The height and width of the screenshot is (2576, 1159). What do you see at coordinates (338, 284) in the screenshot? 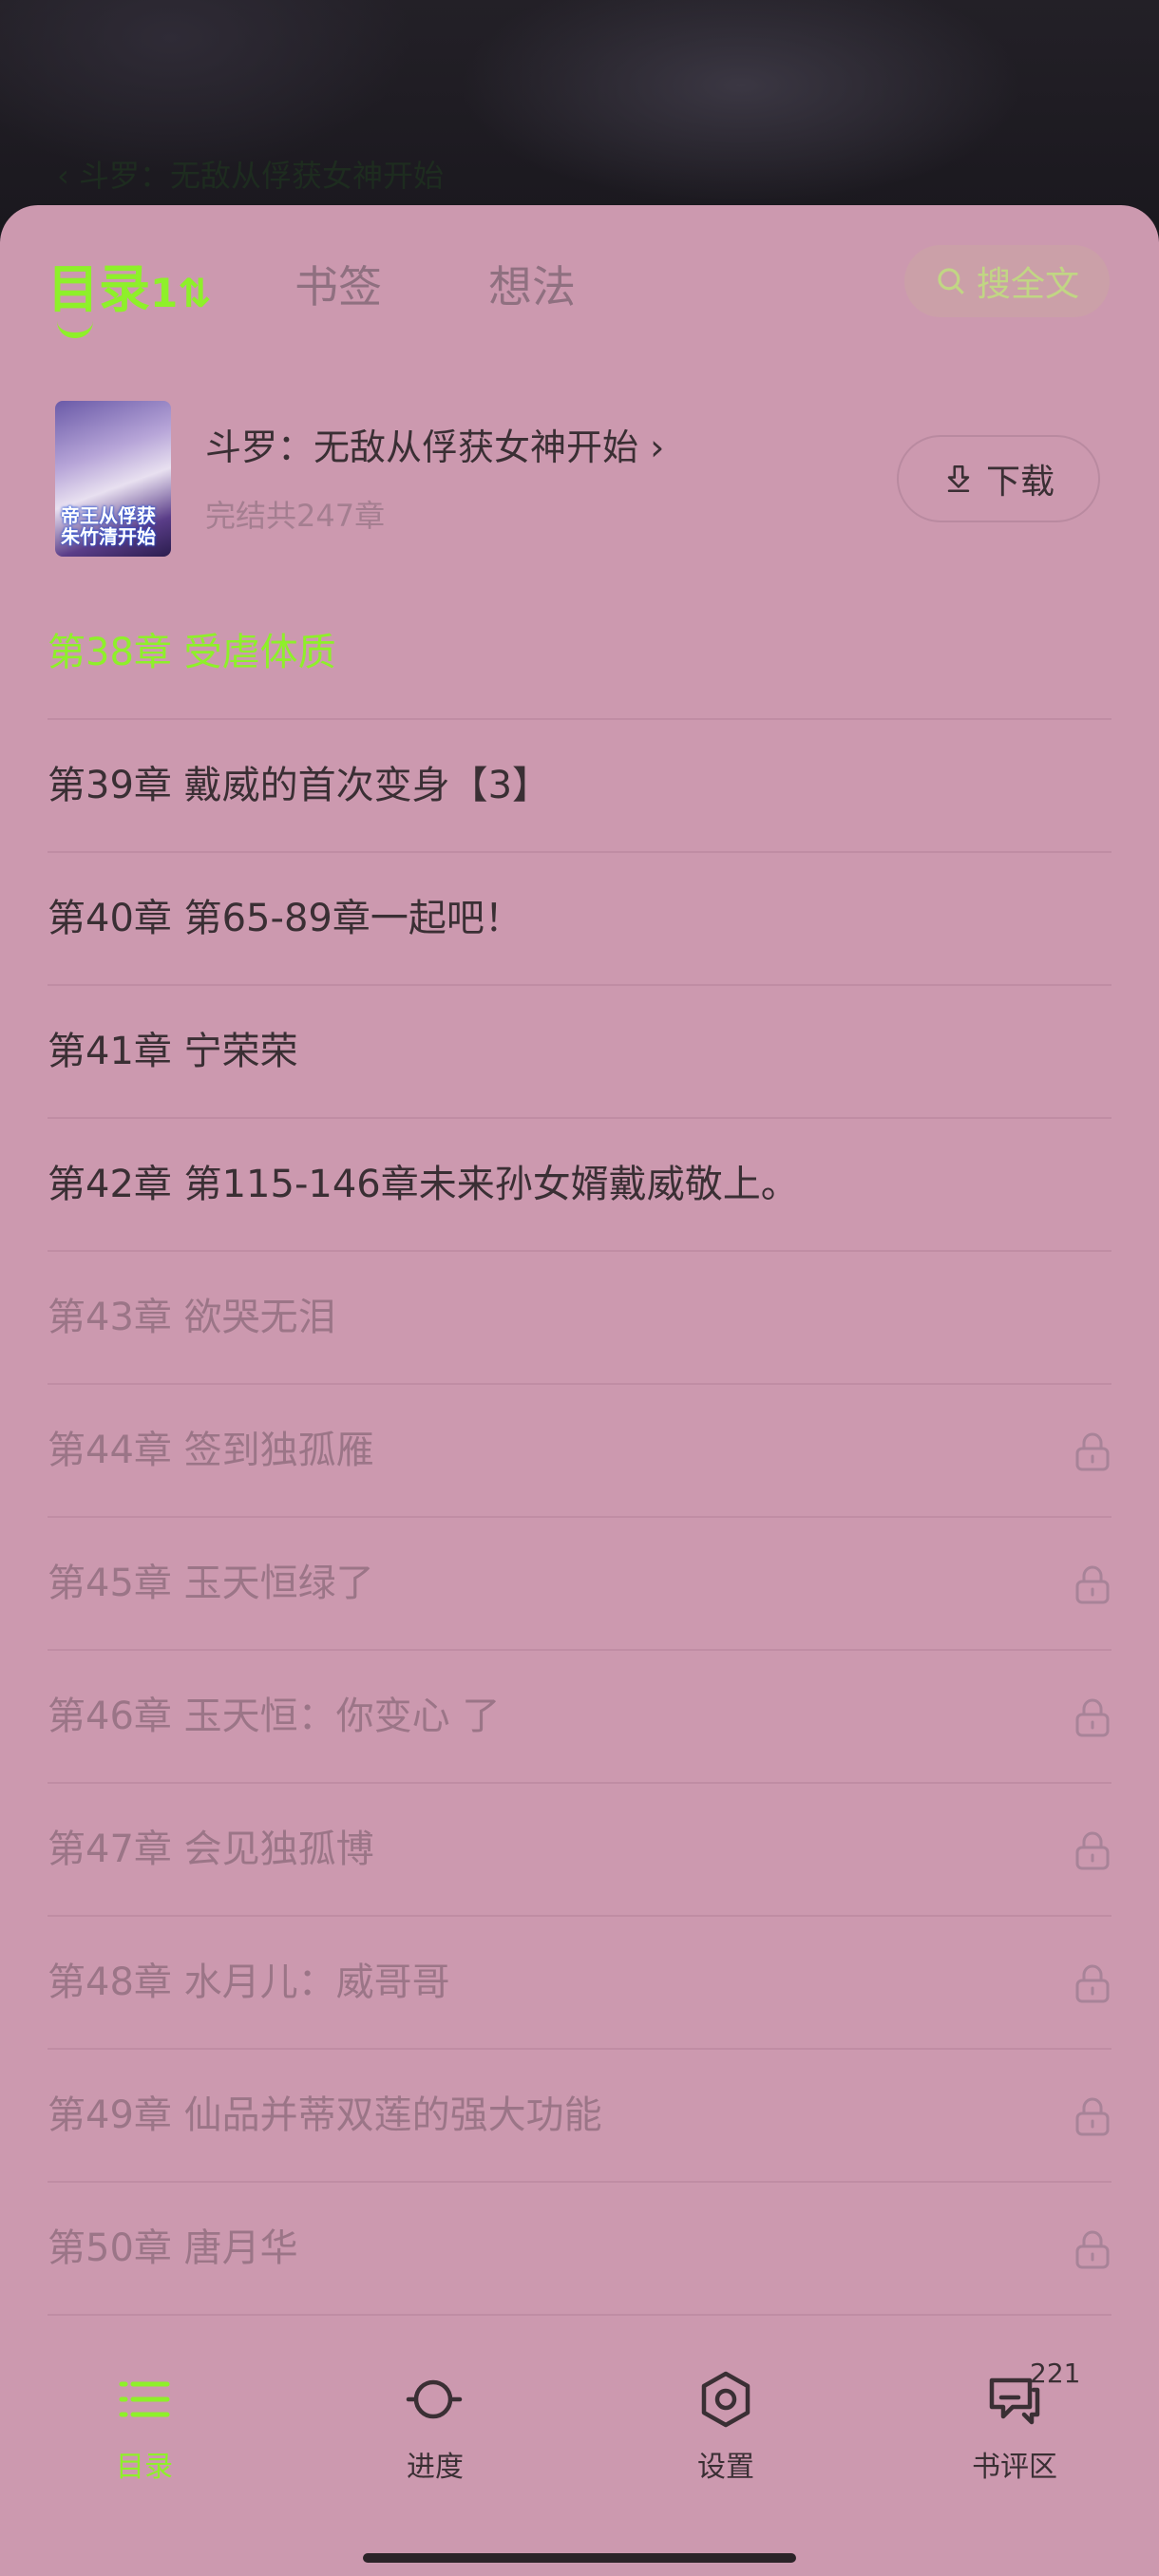
I see `tab-bookmarks: 书签` at bounding box center [338, 284].